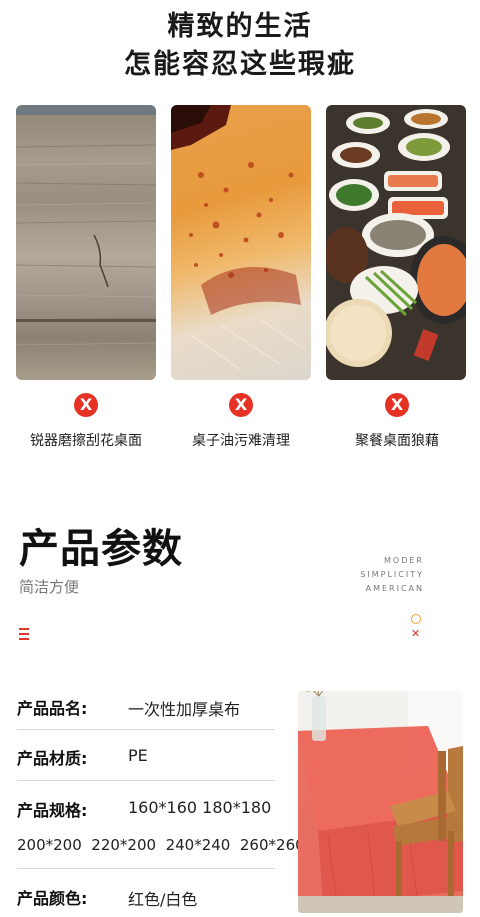 The height and width of the screenshot is (917, 480). I want to click on headline-line-1: 精致的生活, so click(240, 26).